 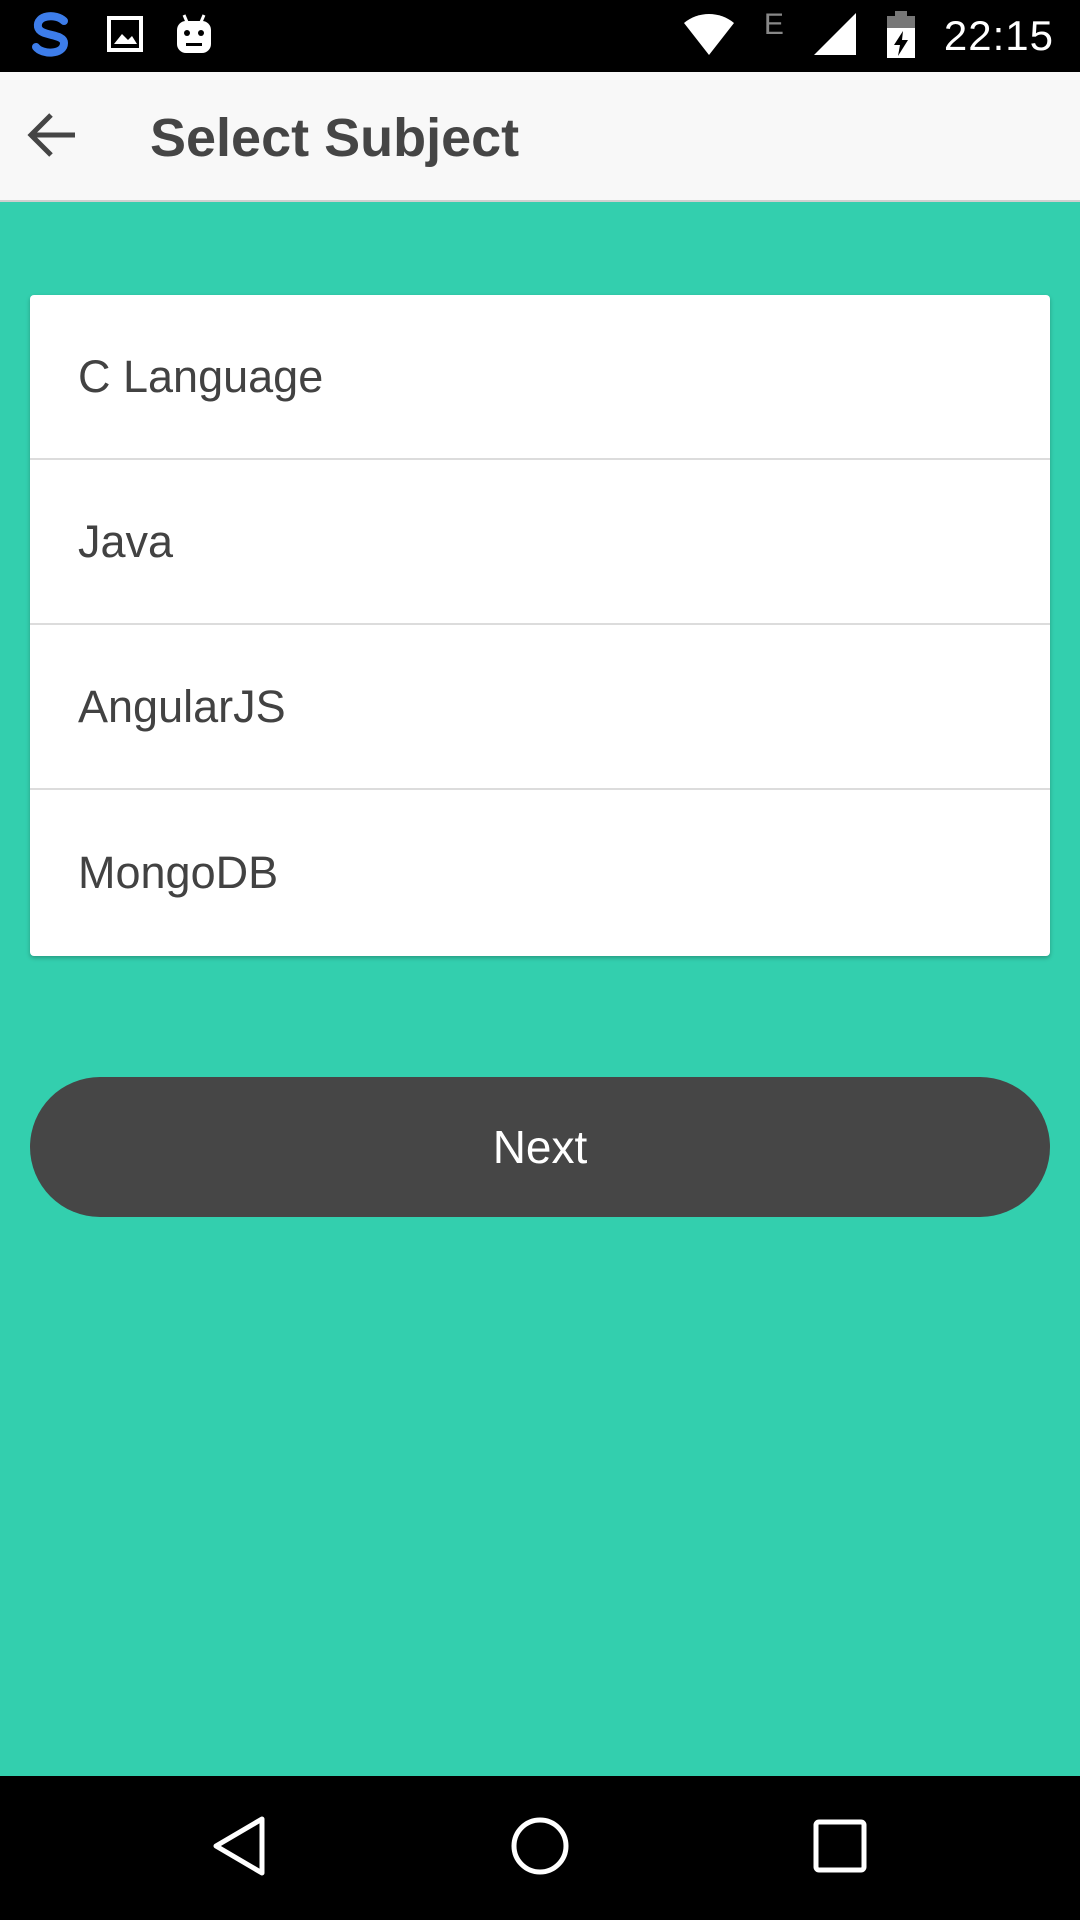 I want to click on status-right-icons: E 22:15, so click(x=868, y=36).